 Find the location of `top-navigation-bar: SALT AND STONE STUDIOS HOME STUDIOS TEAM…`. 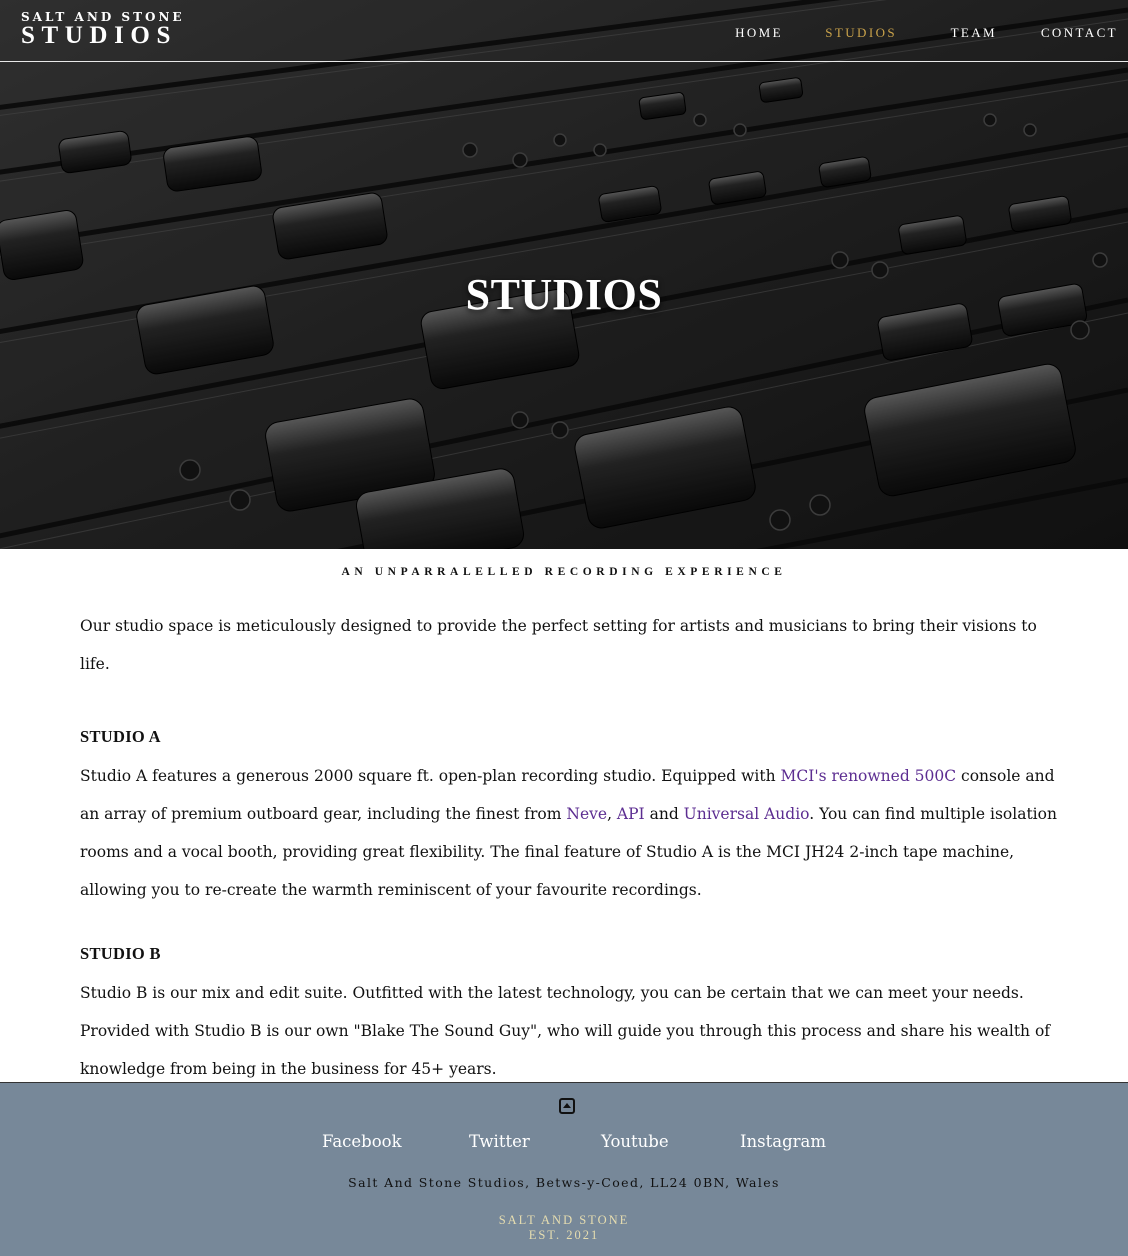

top-navigation-bar: SALT AND STONE STUDIOS HOME STUDIOS TEAM… is located at coordinates (564, 31).